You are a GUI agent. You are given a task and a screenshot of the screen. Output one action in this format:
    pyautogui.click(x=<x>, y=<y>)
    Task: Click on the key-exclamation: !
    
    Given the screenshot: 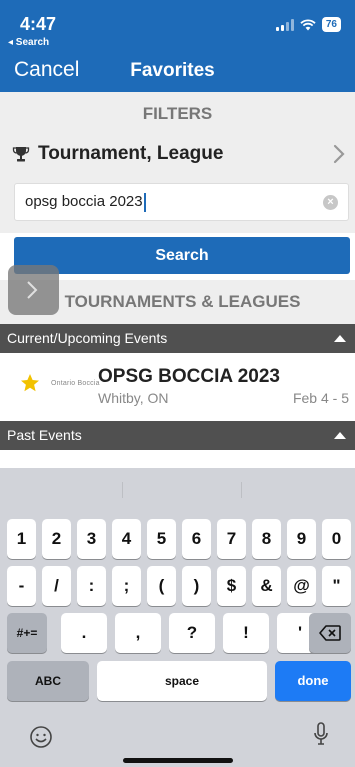 What is the action you would take?
    pyautogui.click(x=246, y=633)
    